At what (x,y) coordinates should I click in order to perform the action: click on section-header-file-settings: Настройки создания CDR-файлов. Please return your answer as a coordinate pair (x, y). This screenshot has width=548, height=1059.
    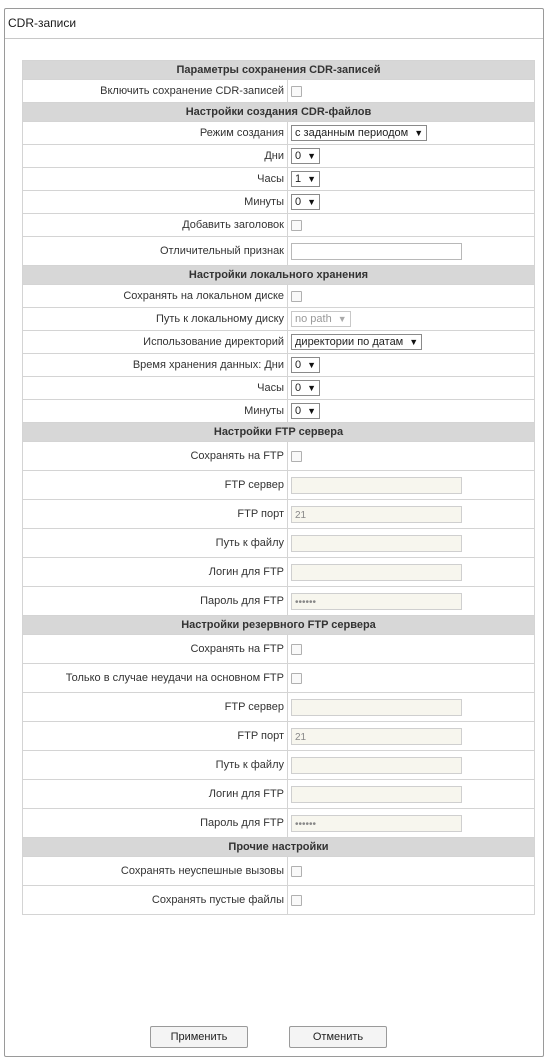
    Looking at the image, I should click on (278, 112).